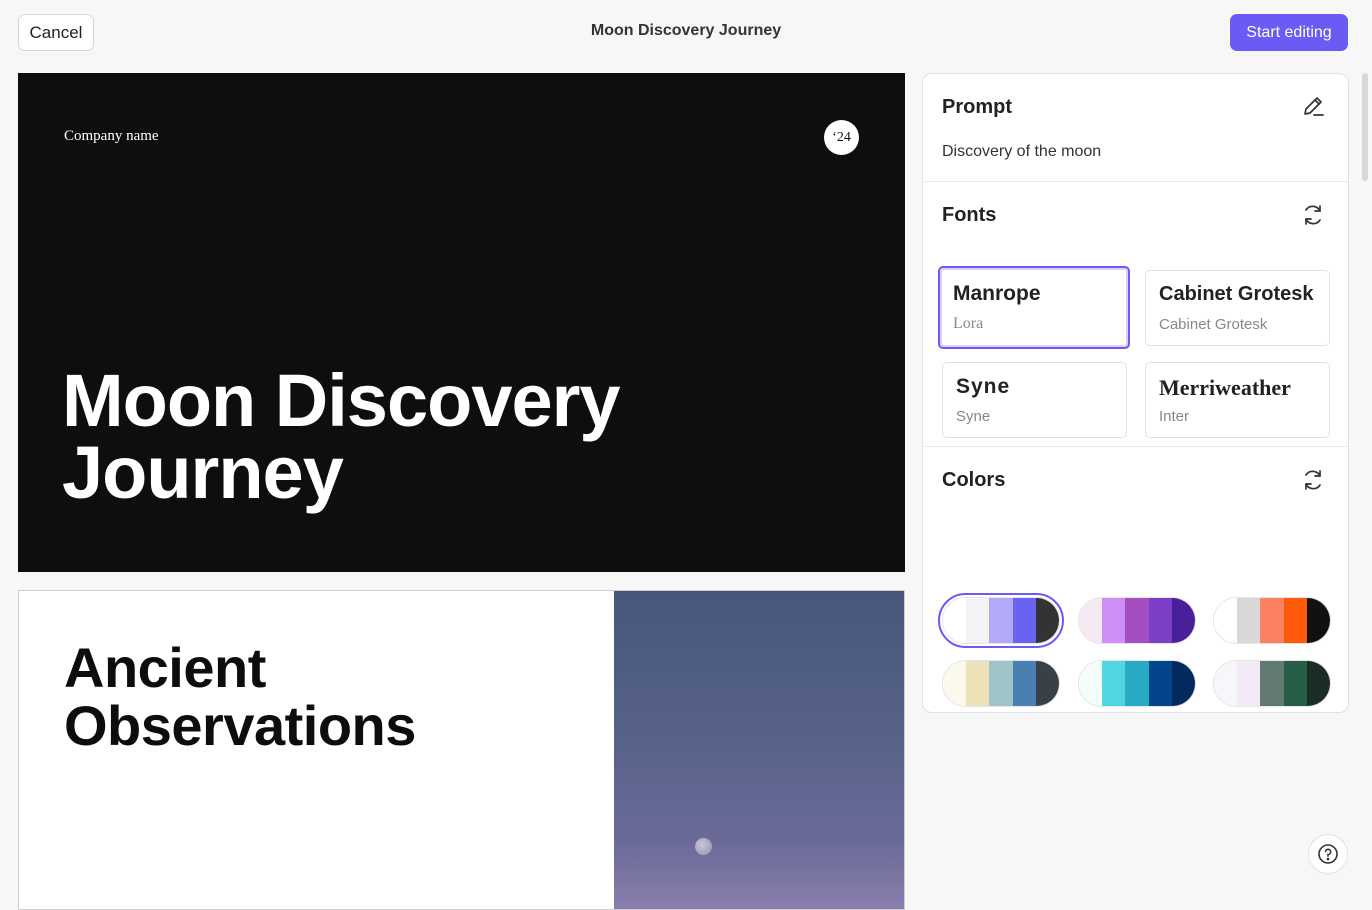  I want to click on fonts-title: Fonts, so click(969, 215).